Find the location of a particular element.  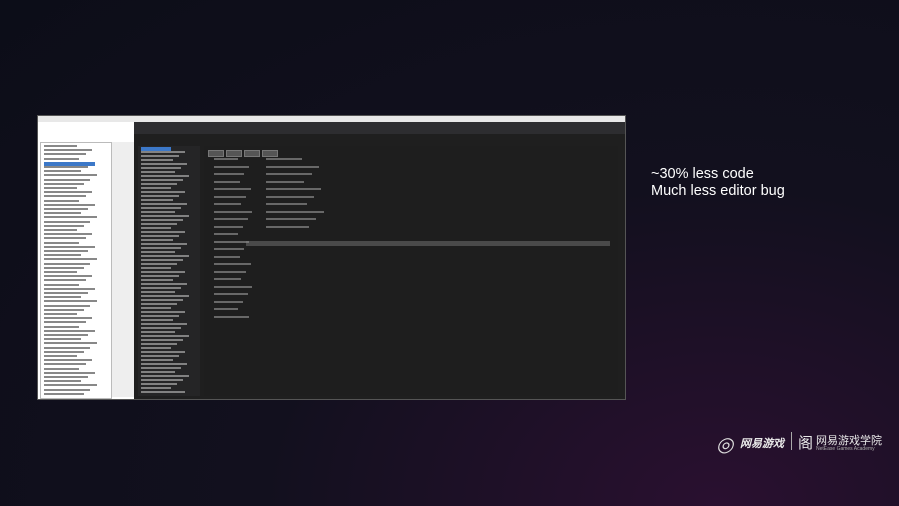

id-list is located at coordinates (169, 271).